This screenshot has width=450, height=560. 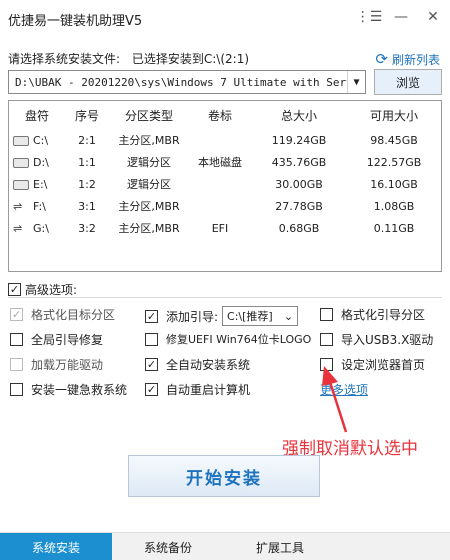 I want to click on boot-partition-select: C:\[推荐] ⌄, so click(x=260, y=316).